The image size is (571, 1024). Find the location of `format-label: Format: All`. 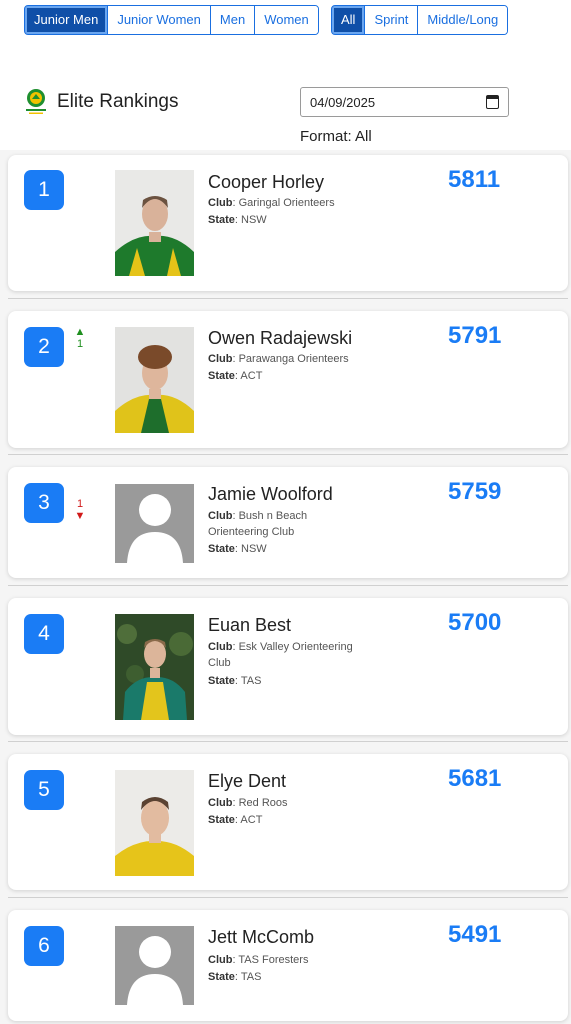

format-label: Format: All is located at coordinates (336, 136).